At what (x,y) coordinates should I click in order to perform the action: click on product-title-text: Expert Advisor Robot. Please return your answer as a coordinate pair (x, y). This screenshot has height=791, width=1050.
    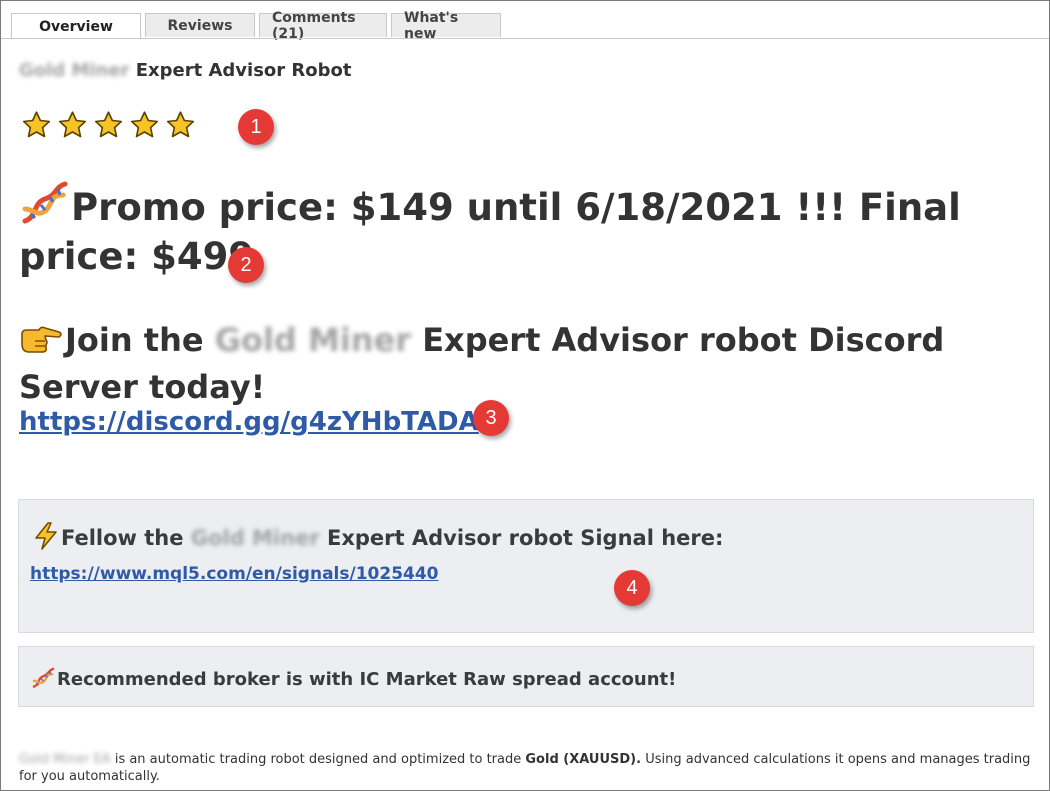
    Looking at the image, I should click on (243, 70).